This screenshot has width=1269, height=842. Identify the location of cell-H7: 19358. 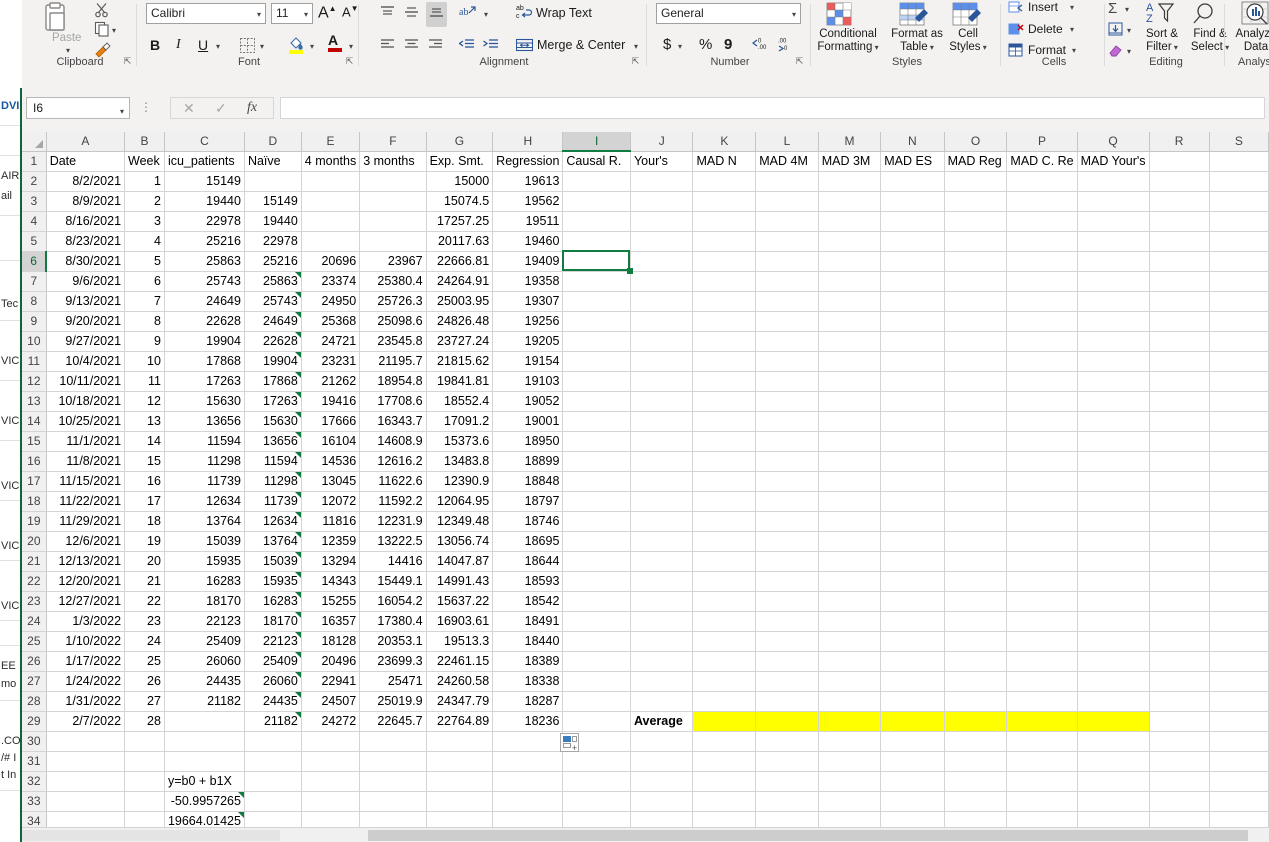
(528, 281).